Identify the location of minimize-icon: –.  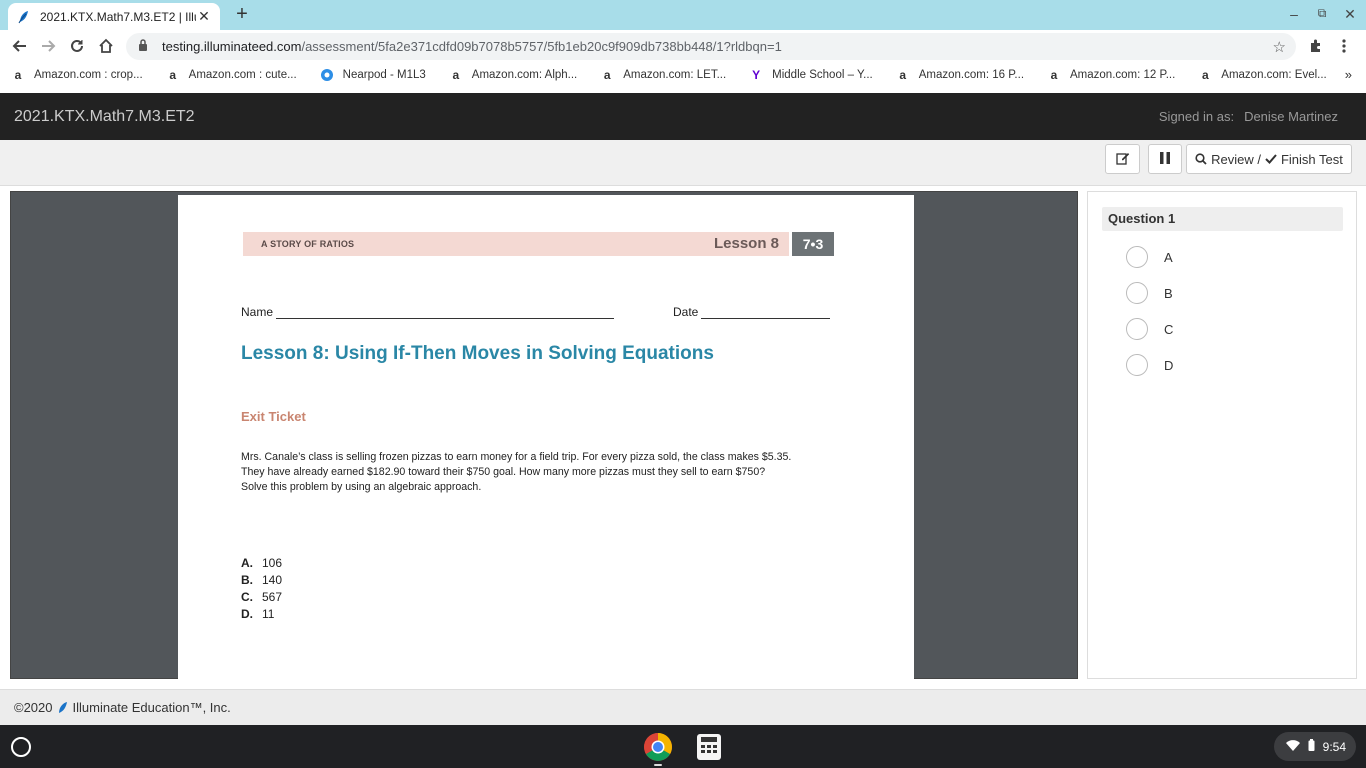
(1294, 14).